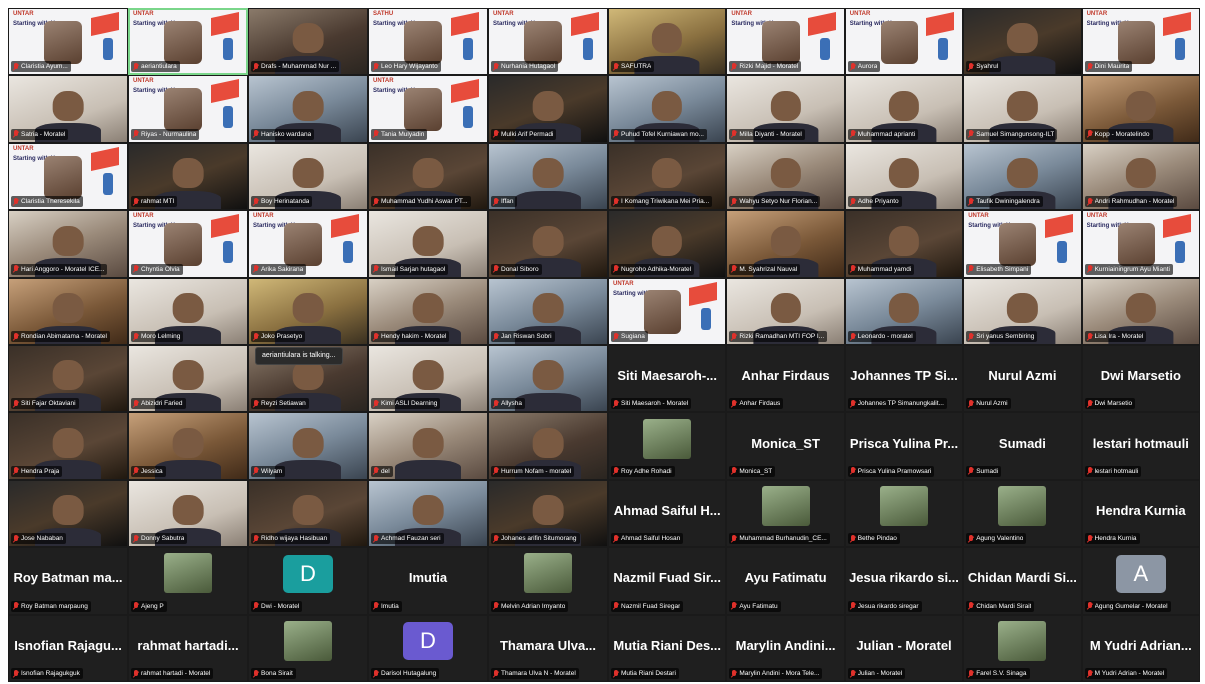 The width and height of the screenshot is (1205, 684). What do you see at coordinates (548, 379) in the screenshot?
I see `participant-tile: Allysha` at bounding box center [548, 379].